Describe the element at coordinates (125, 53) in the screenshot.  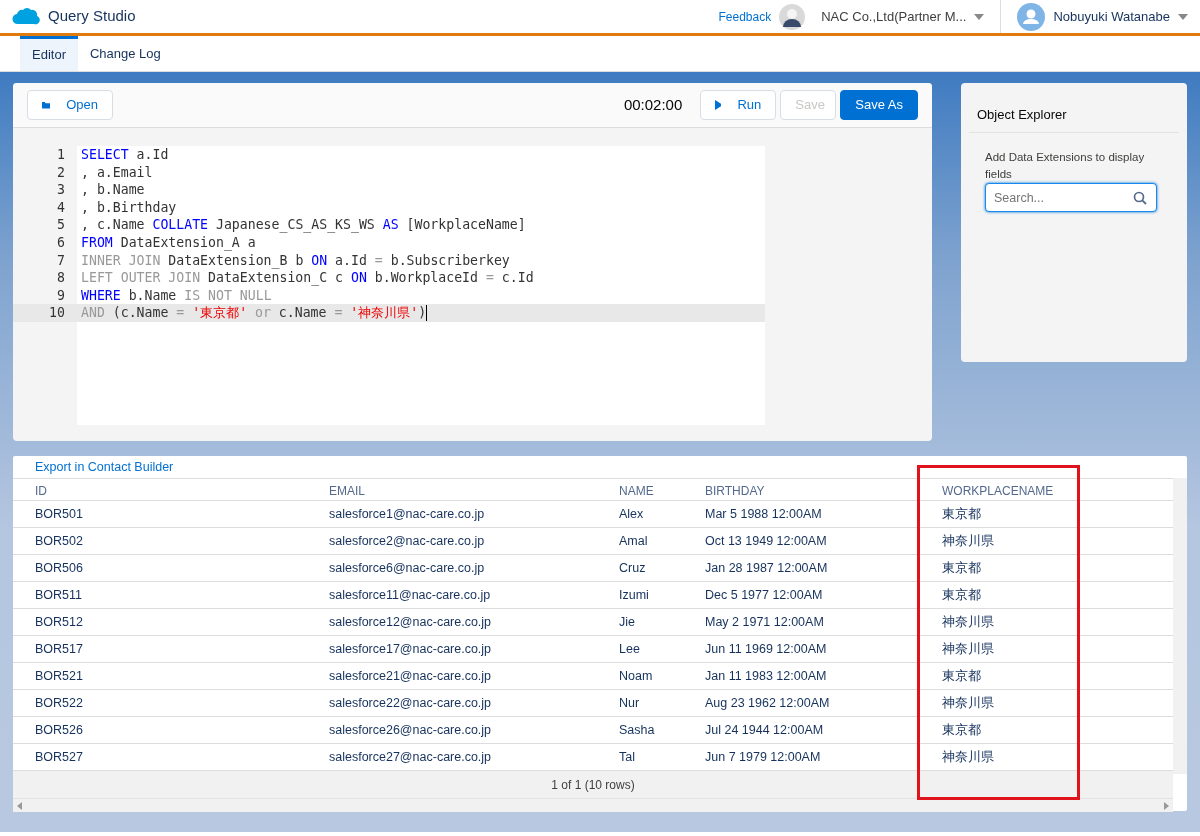
I see `tab: Change Log` at that location.